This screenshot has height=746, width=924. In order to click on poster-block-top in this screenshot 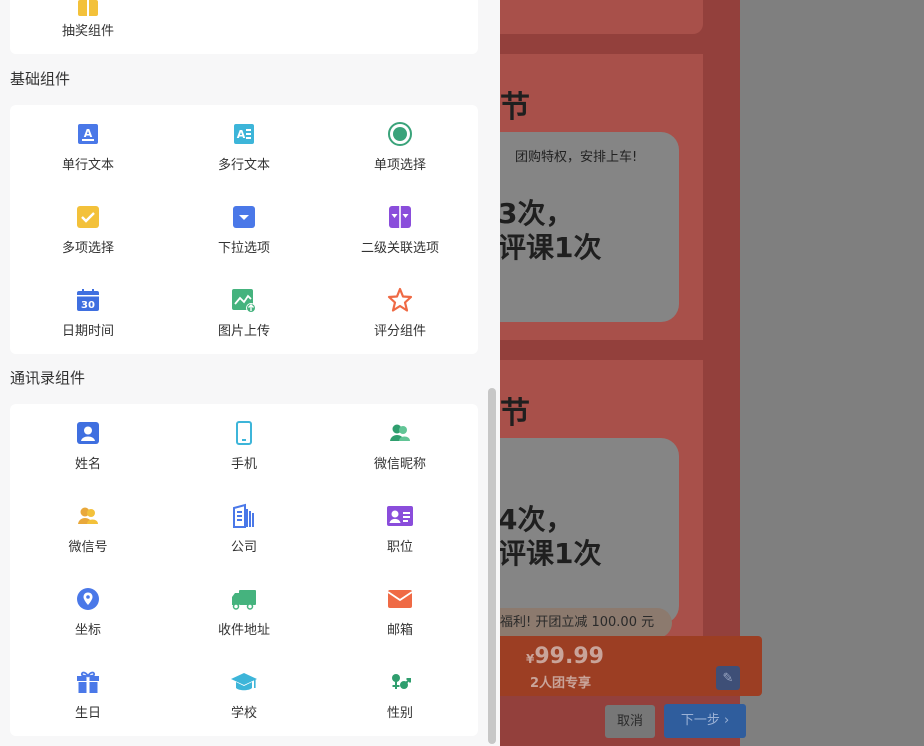, I will do `click(601, 17)`.